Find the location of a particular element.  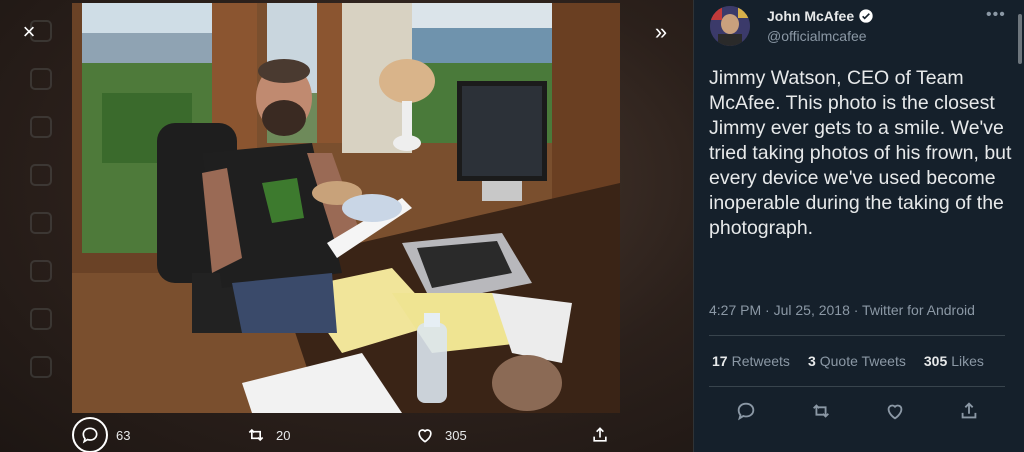

expand-sidebar-button: » is located at coordinates (661, 32).